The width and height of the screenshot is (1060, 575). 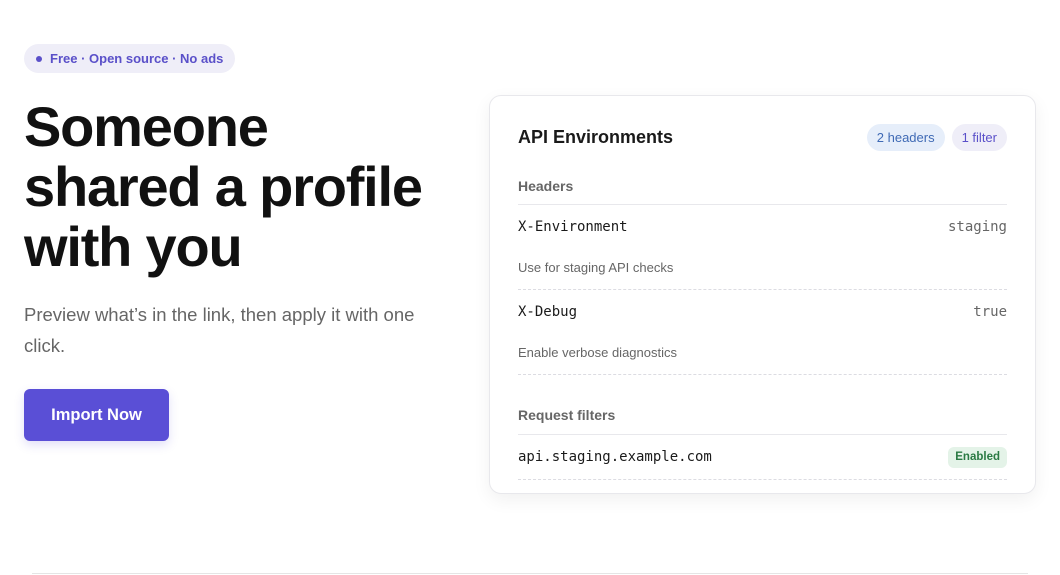 I want to click on header-value: staging, so click(x=977, y=227).